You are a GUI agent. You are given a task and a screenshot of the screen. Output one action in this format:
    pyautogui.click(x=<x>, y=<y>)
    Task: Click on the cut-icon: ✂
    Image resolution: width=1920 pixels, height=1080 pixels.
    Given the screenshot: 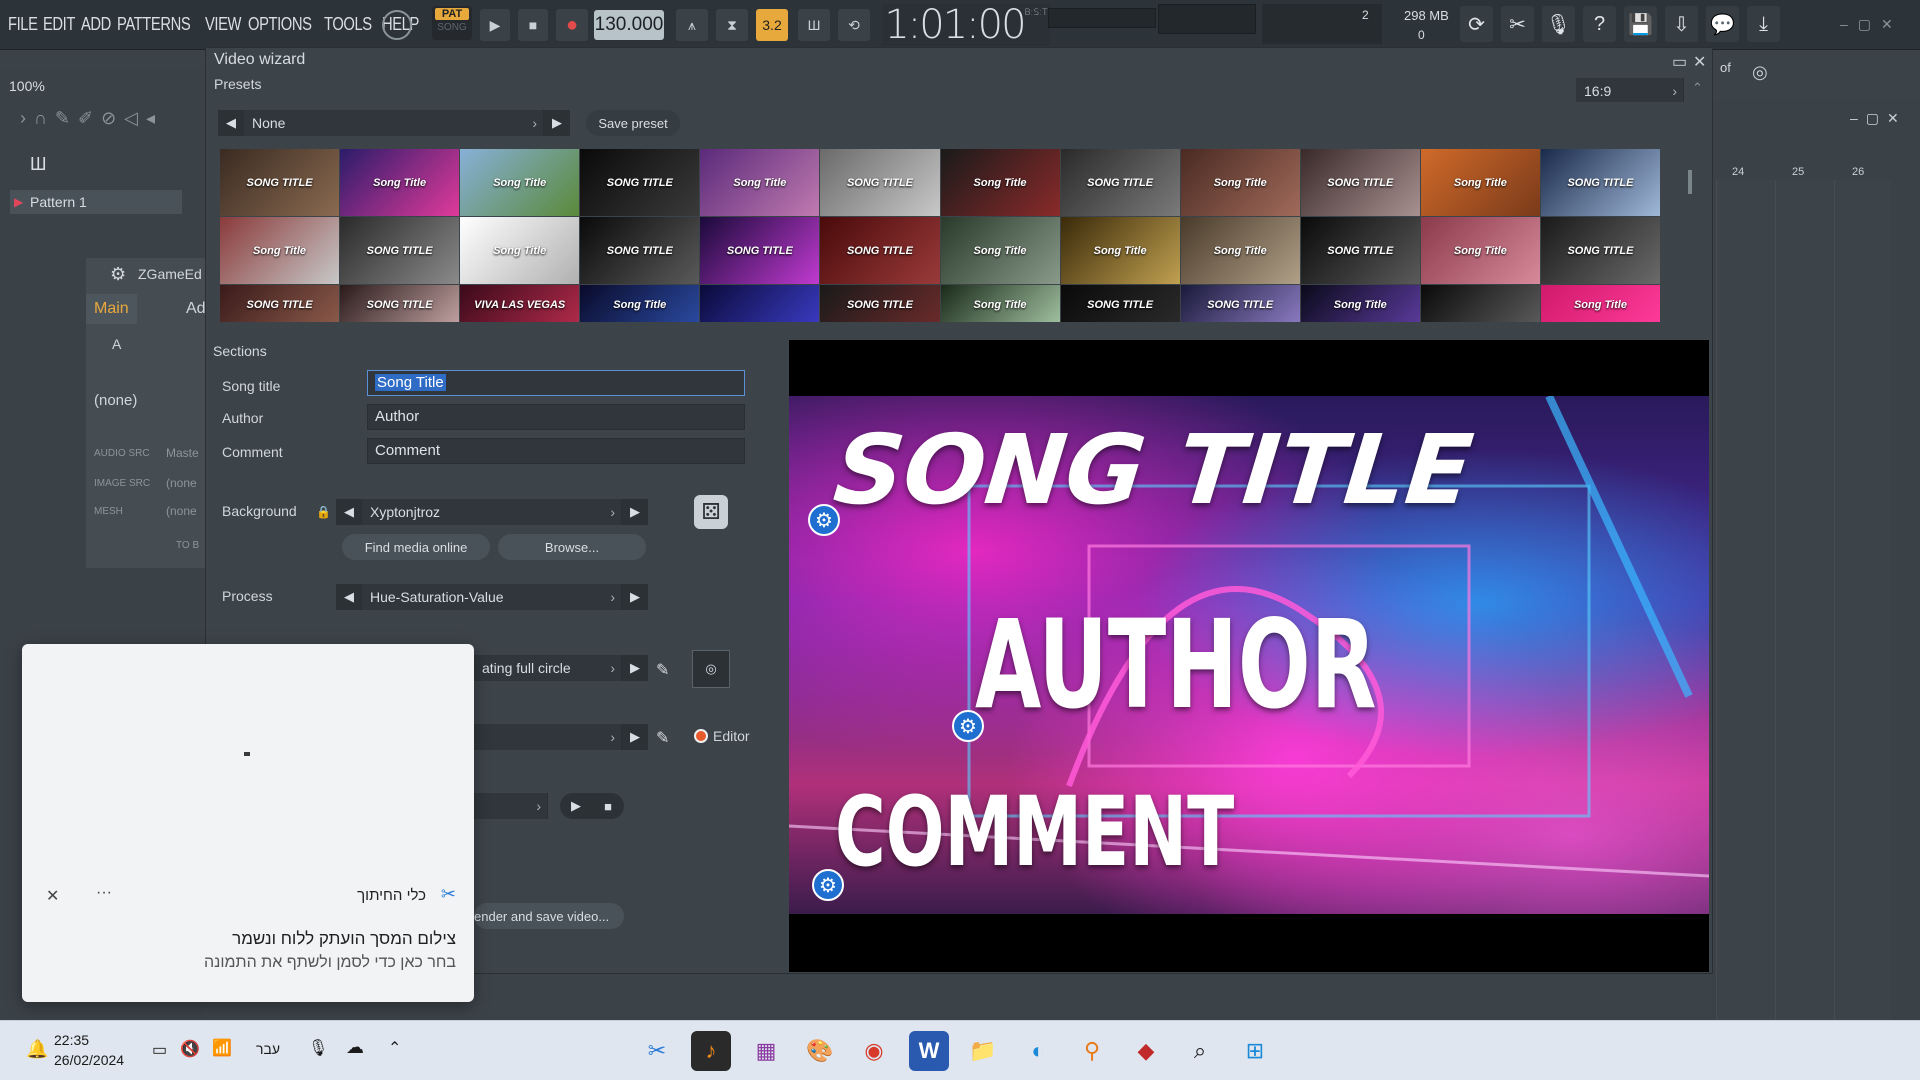 What is the action you would take?
    pyautogui.click(x=1517, y=24)
    